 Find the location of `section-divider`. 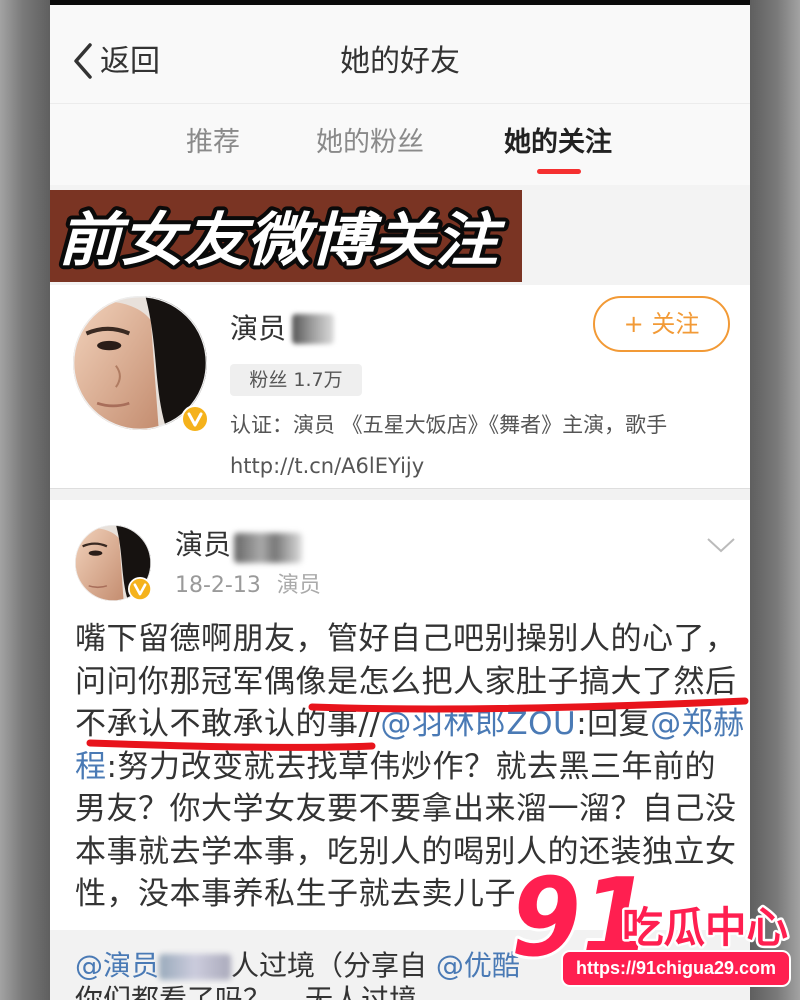

section-divider is located at coordinates (400, 488).